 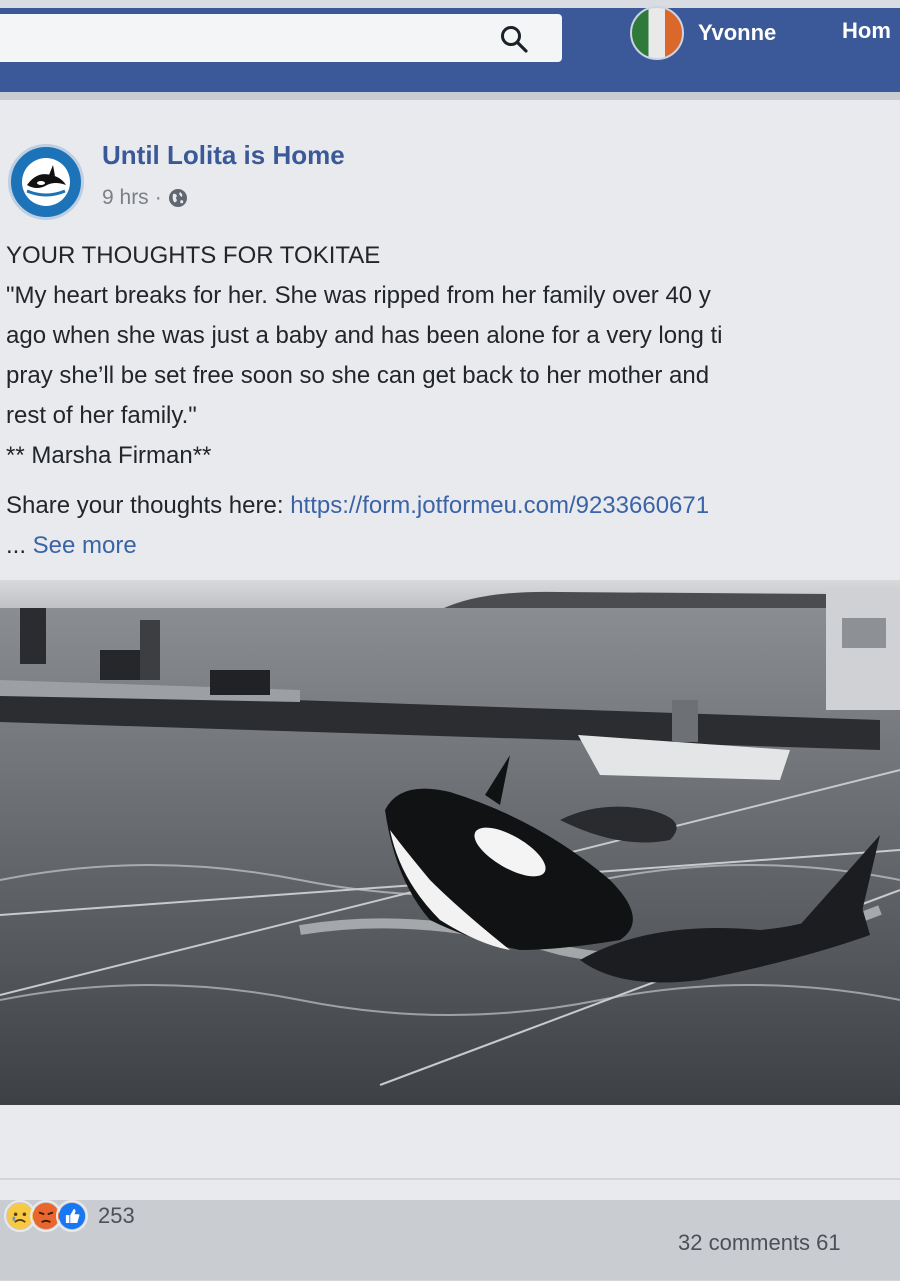 What do you see at coordinates (499, 505) in the screenshot?
I see `share-link: https://form.jotformeu.com/9233660671` at bounding box center [499, 505].